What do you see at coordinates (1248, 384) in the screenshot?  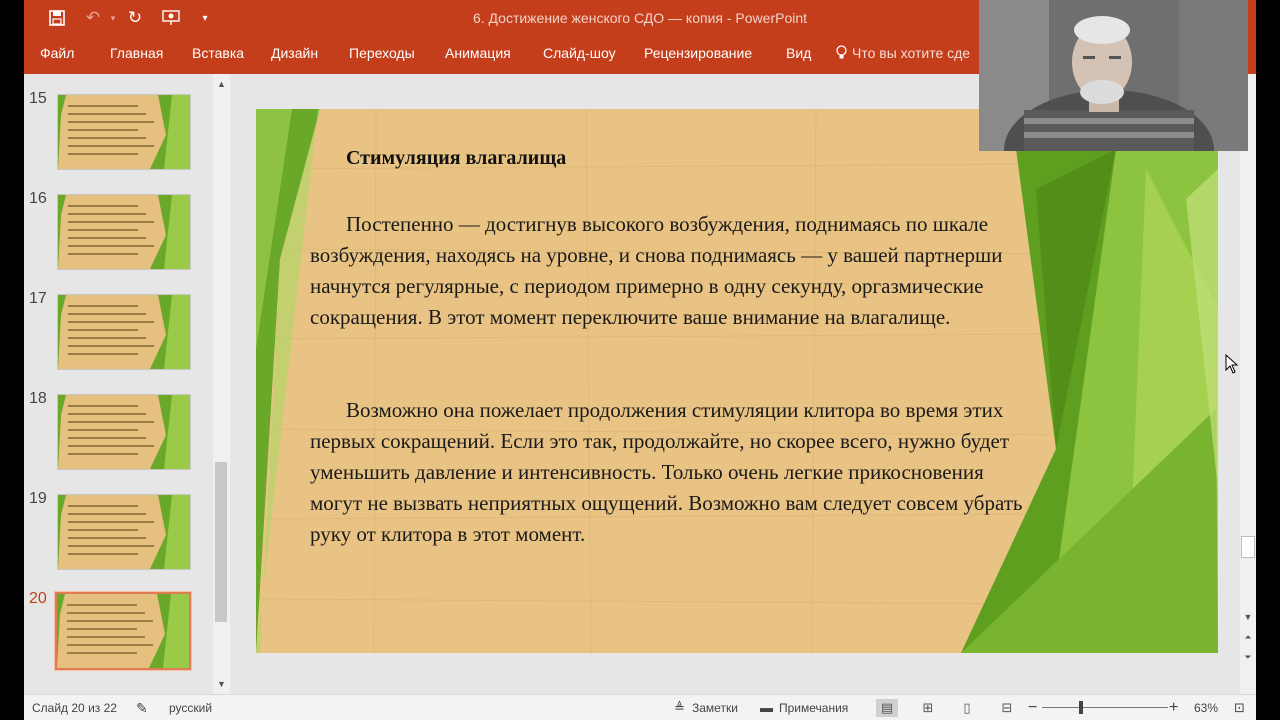 I see `editor-scrollbar: ▼ ⏶ ⏷` at bounding box center [1248, 384].